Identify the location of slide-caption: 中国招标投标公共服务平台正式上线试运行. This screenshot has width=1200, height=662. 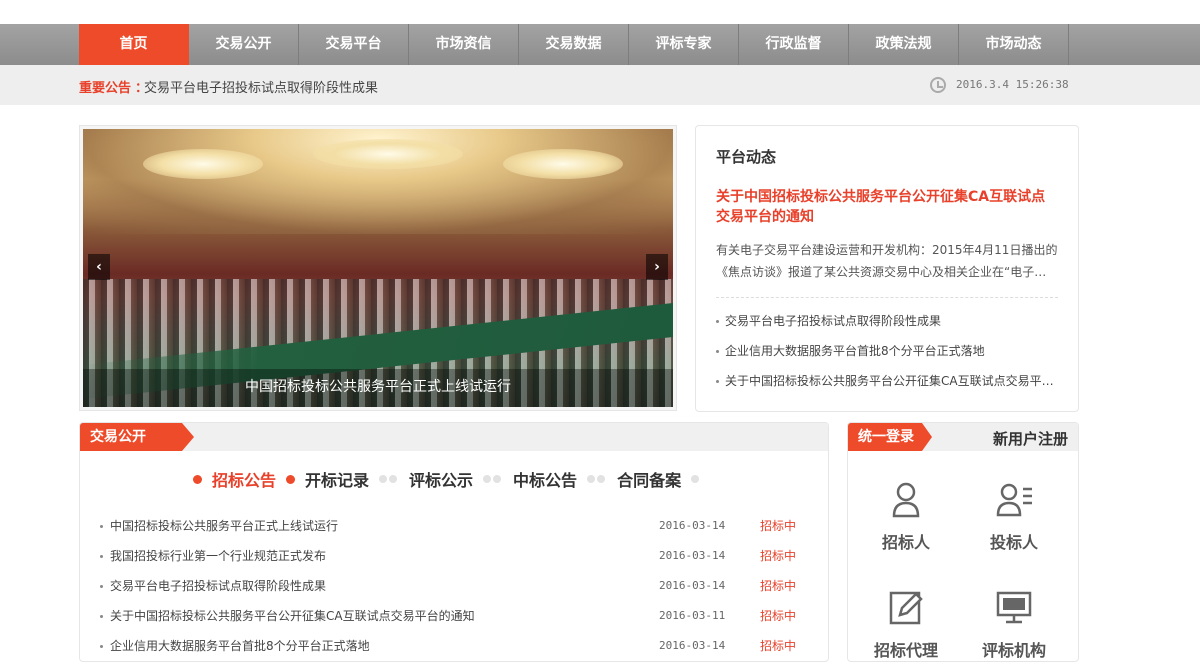
(378, 386).